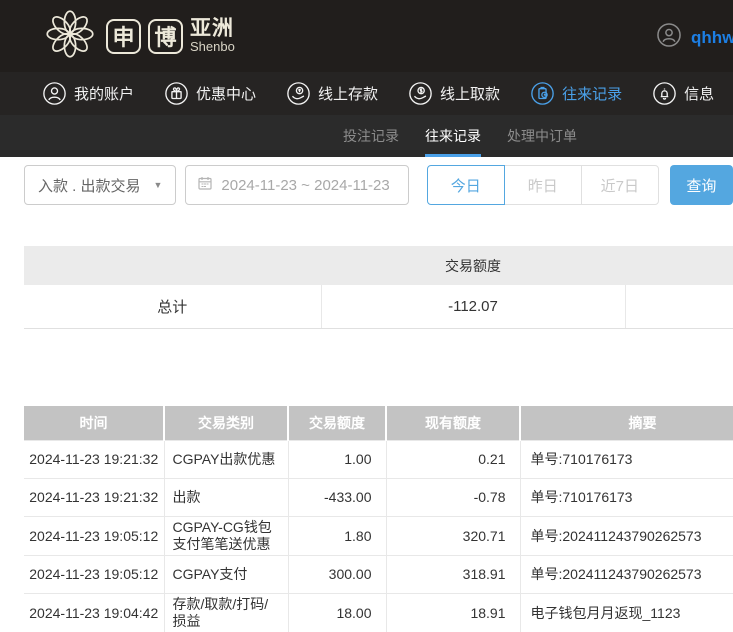 The height and width of the screenshot is (632, 733). What do you see at coordinates (104, 94) in the screenshot?
I see `nav-item-label: 我的账户` at bounding box center [104, 94].